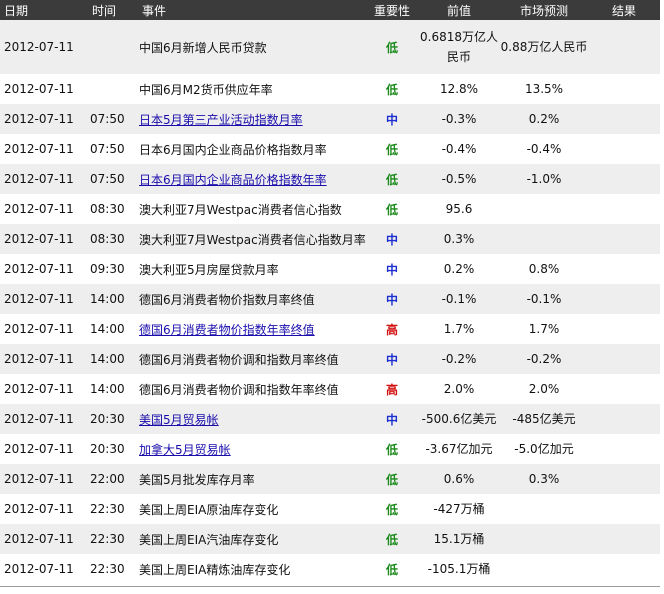  Describe the element at coordinates (459, 479) in the screenshot. I see `cell-previous: 0.6%` at that location.